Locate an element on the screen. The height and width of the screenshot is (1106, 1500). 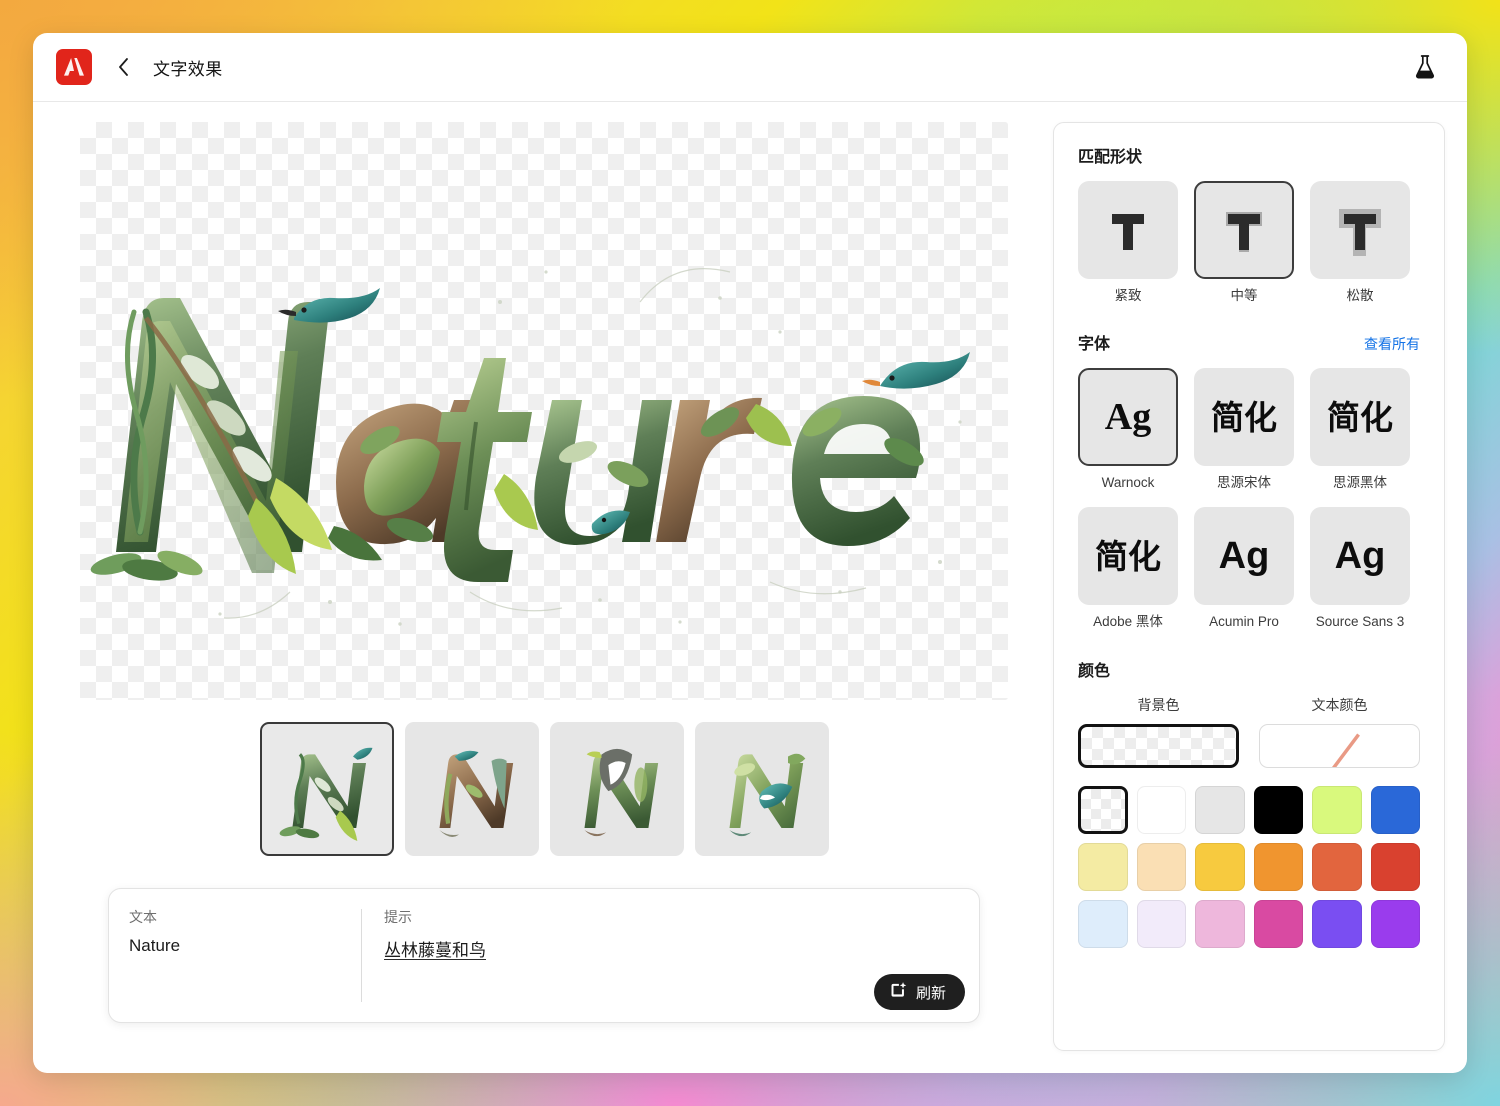
font-option-adobe-heiti: 简化 Adobe 黑体 is located at coordinates (1128, 568).